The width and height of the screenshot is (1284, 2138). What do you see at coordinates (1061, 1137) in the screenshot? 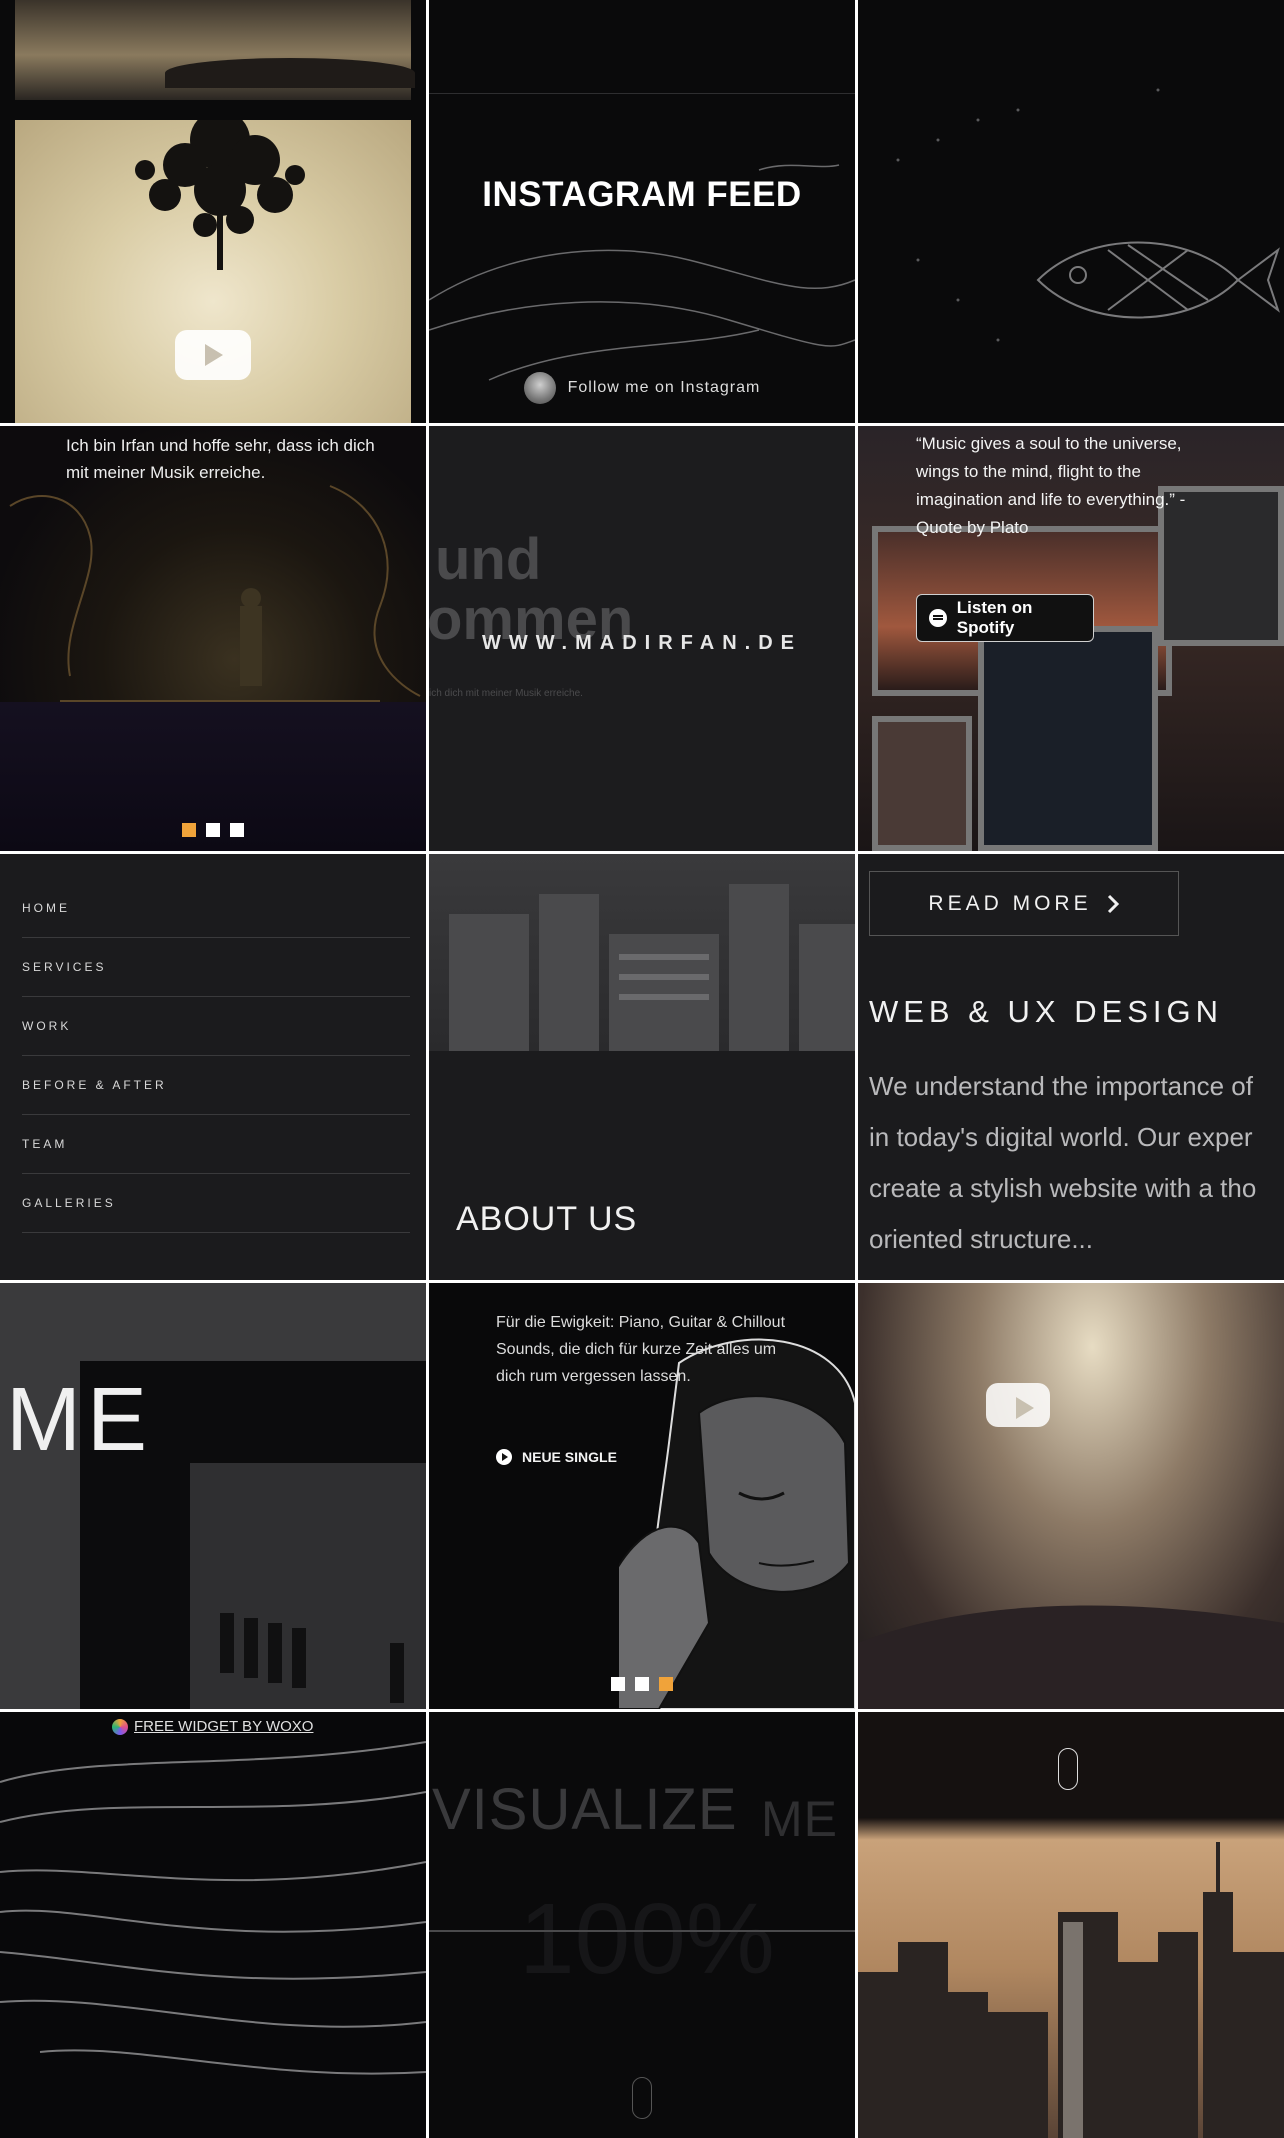
I see `description-line: in today's digital world. Our exper` at bounding box center [1061, 1137].